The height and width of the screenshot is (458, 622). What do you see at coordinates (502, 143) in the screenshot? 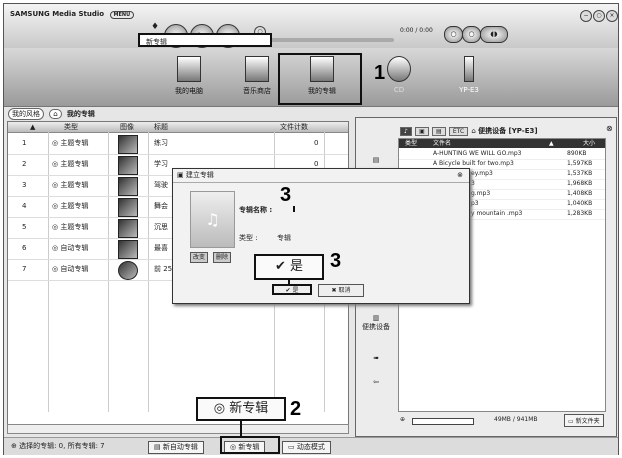
I see `device-list-header: 类型 文件名 ▲ 大小` at bounding box center [502, 143].